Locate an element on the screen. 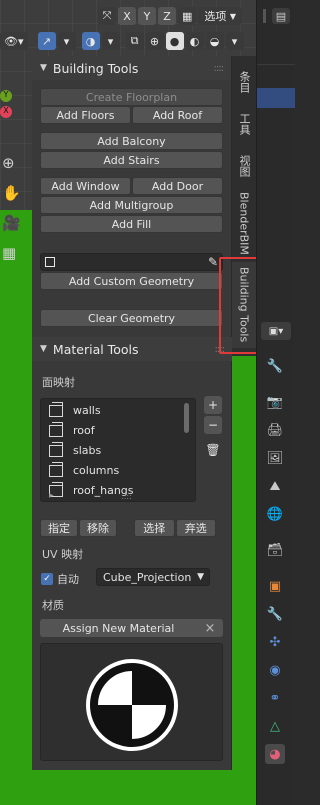  outliner-selected-row is located at coordinates (276, 98).